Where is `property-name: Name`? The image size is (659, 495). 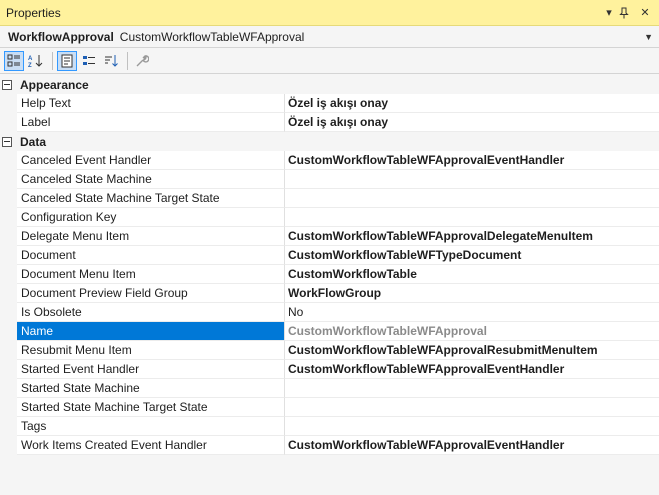 property-name: Name is located at coordinates (151, 331).